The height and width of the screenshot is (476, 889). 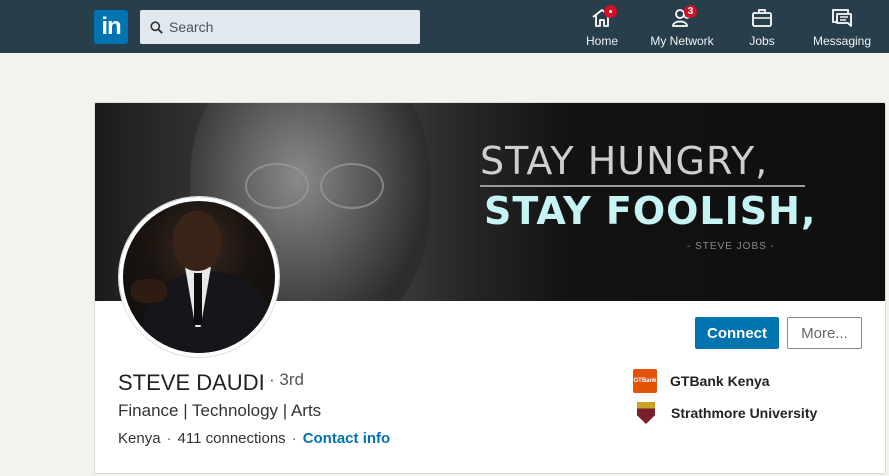 What do you see at coordinates (842, 28) in the screenshot?
I see `nav-messaging: Messaging` at bounding box center [842, 28].